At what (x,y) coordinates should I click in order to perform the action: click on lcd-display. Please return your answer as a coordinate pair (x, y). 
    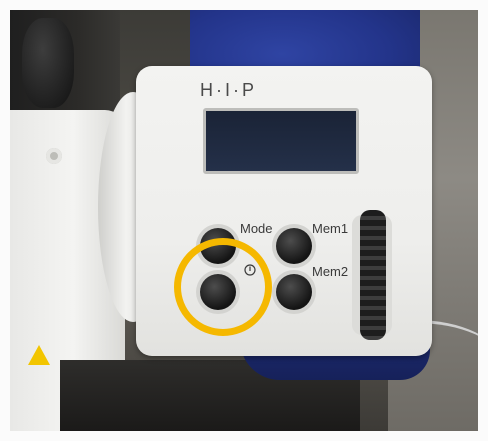
    Looking at the image, I should click on (281, 141).